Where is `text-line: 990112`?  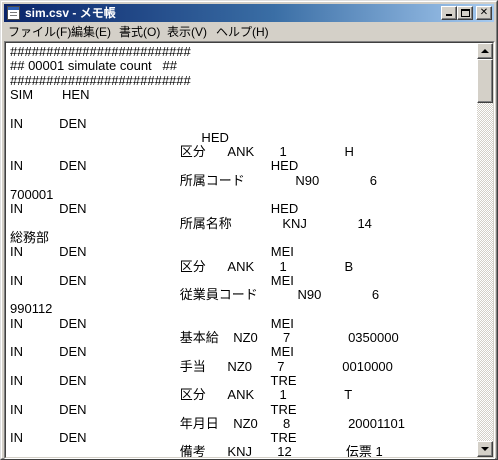 text-line: 990112 is located at coordinates (31, 309).